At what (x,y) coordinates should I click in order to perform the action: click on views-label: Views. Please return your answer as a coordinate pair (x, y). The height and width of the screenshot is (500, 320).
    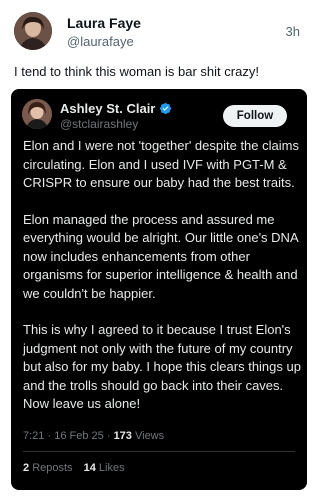
    Looking at the image, I should click on (149, 436).